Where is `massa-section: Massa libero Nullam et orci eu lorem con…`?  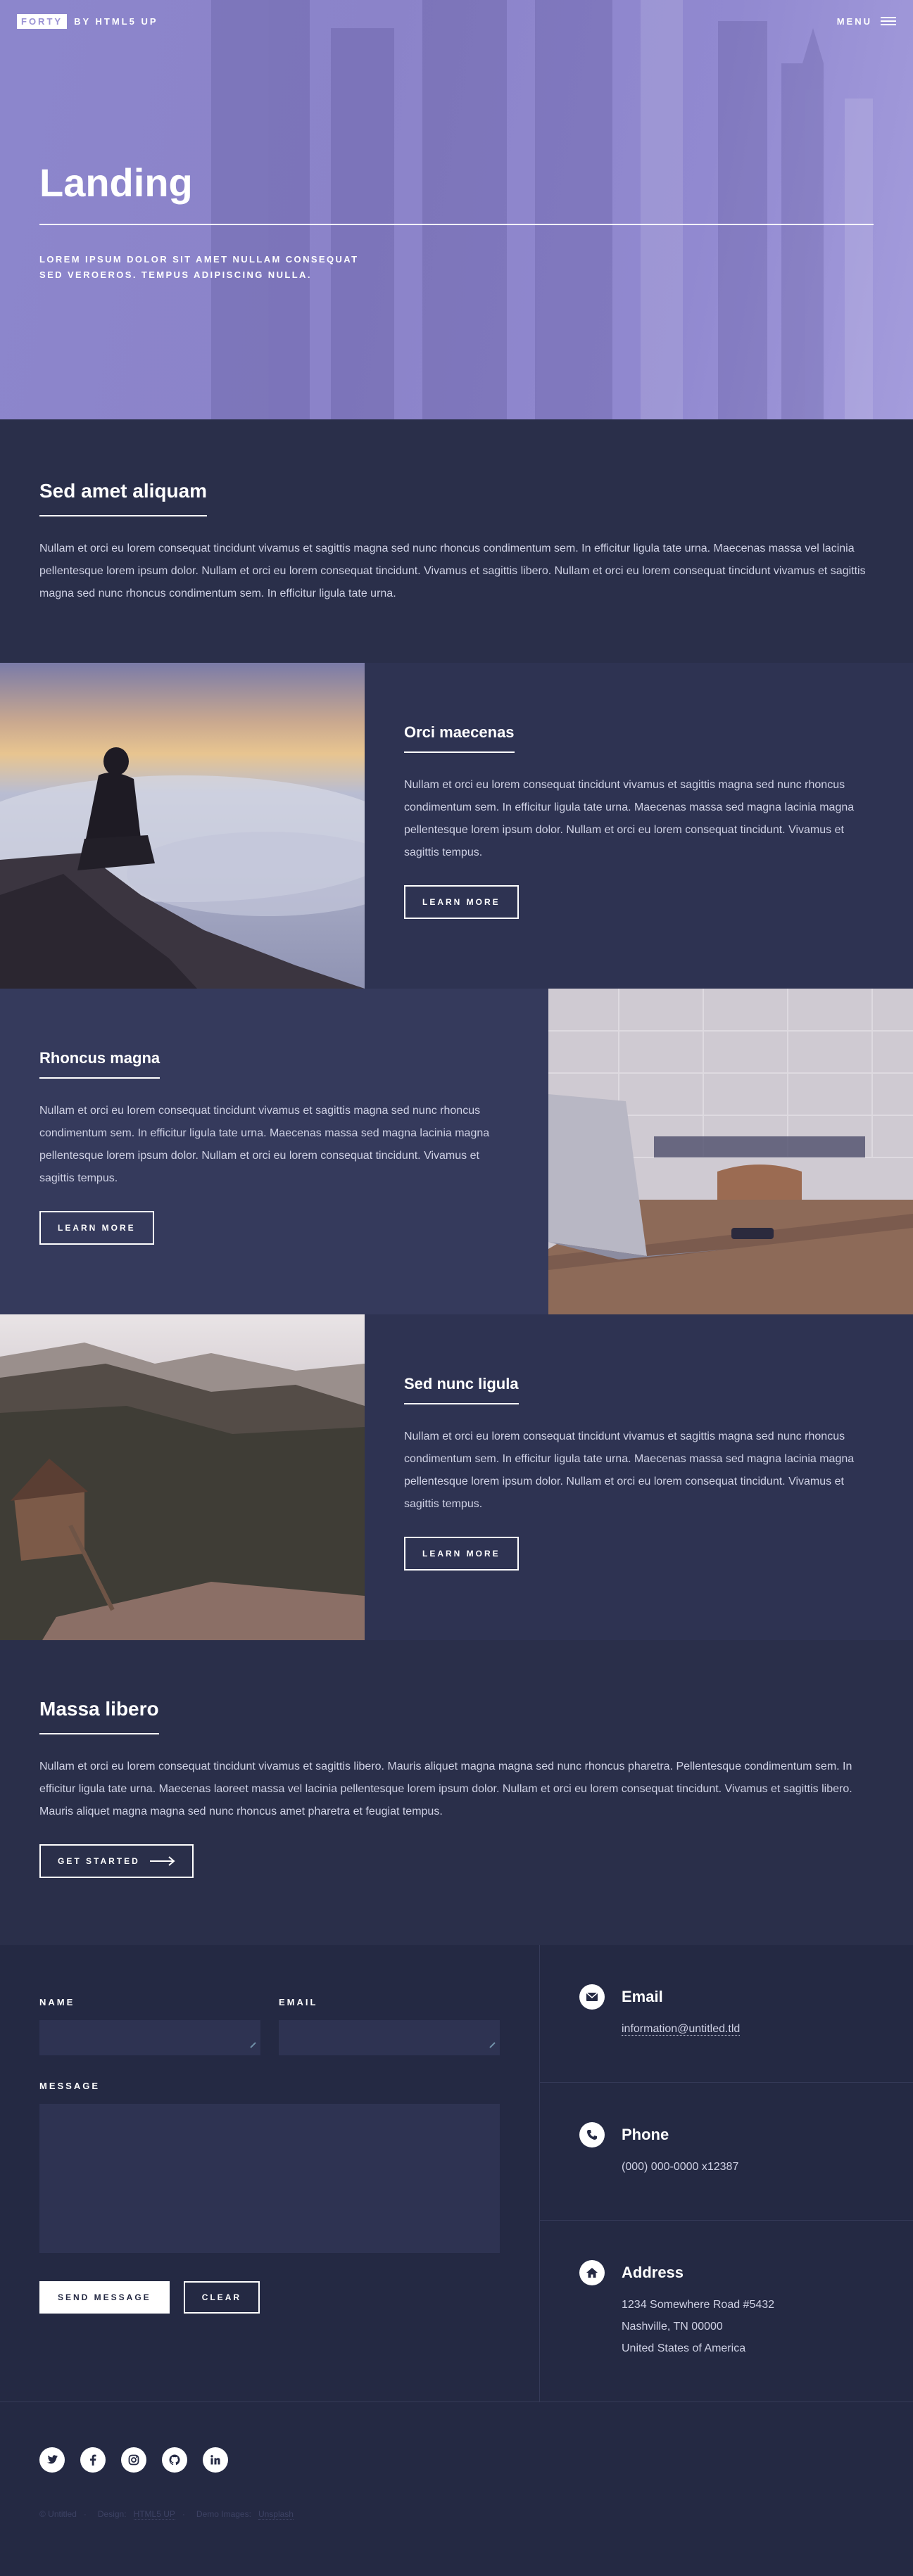 massa-section: Massa libero Nullam et orci eu lorem con… is located at coordinates (457, 1792).